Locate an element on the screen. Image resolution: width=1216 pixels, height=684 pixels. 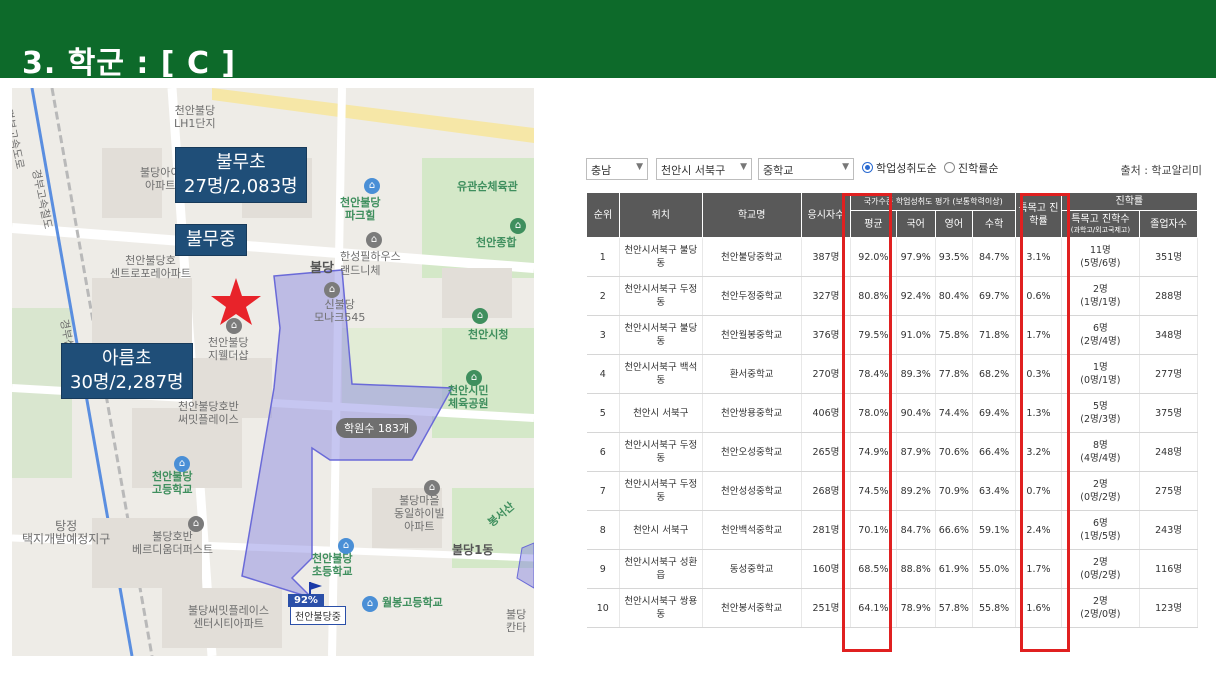
school-cell: 천안쌍용중학교 is located at coordinates (752, 413).